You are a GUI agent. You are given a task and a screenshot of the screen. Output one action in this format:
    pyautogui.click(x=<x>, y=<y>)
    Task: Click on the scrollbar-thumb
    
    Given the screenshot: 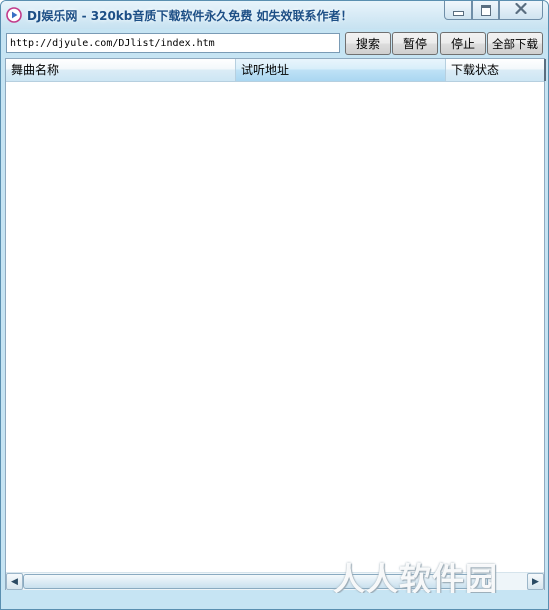 What is the action you would take?
    pyautogui.click(x=255, y=581)
    